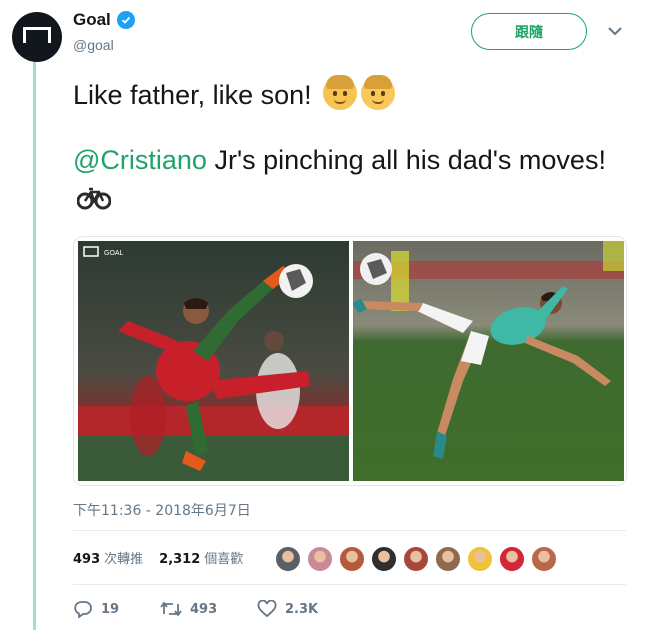 The image size is (646, 630). Describe the element at coordinates (34, 346) in the screenshot. I see `thread-line` at that location.